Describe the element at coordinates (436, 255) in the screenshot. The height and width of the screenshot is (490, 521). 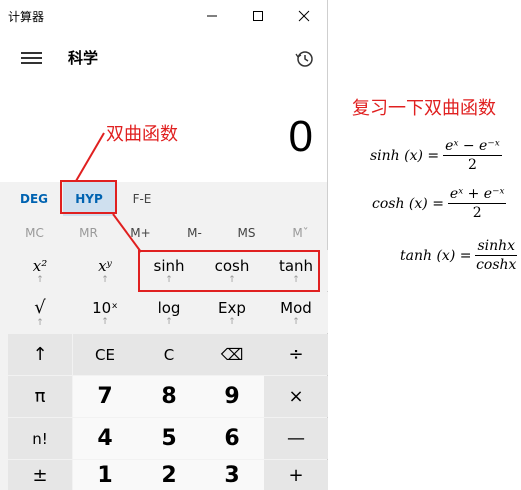
I see `tanh-lhs: tanh (x) =` at that location.